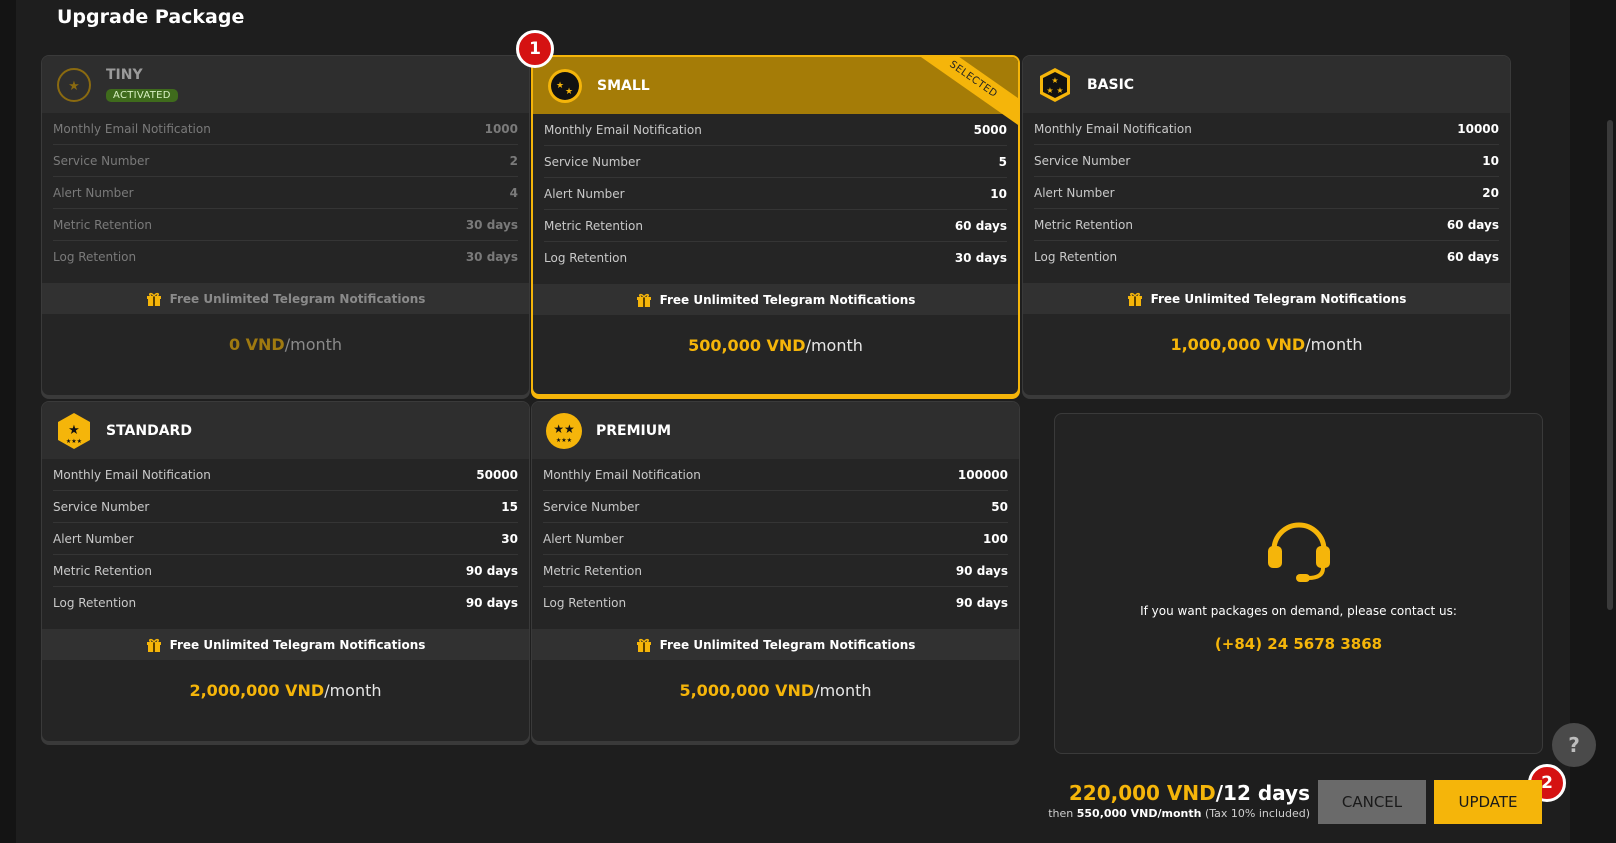 The width and height of the screenshot is (1616, 843). What do you see at coordinates (285, 539) in the screenshot?
I see `feature-row: Alert Number 30` at bounding box center [285, 539].